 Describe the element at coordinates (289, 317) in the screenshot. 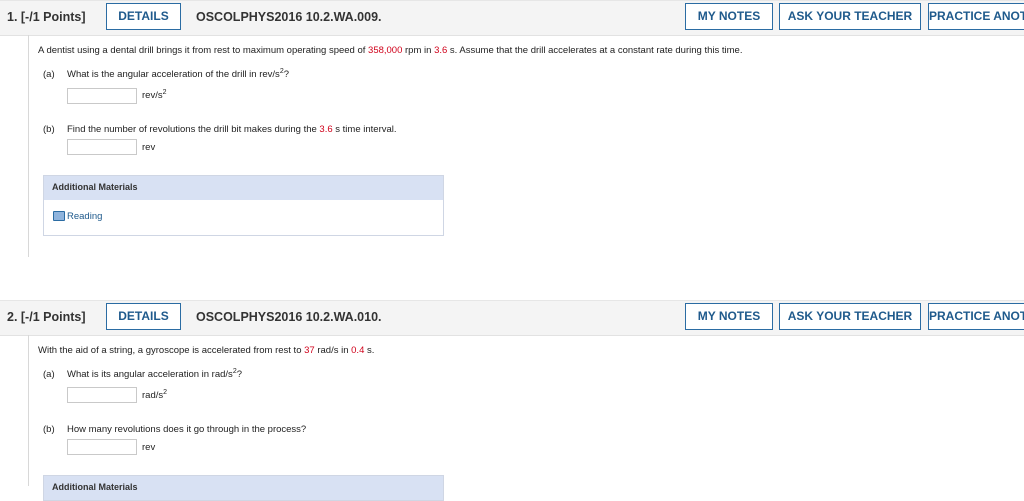

I see `question-code: OSCOLPHYS2016 10.2.WA.010.` at that location.